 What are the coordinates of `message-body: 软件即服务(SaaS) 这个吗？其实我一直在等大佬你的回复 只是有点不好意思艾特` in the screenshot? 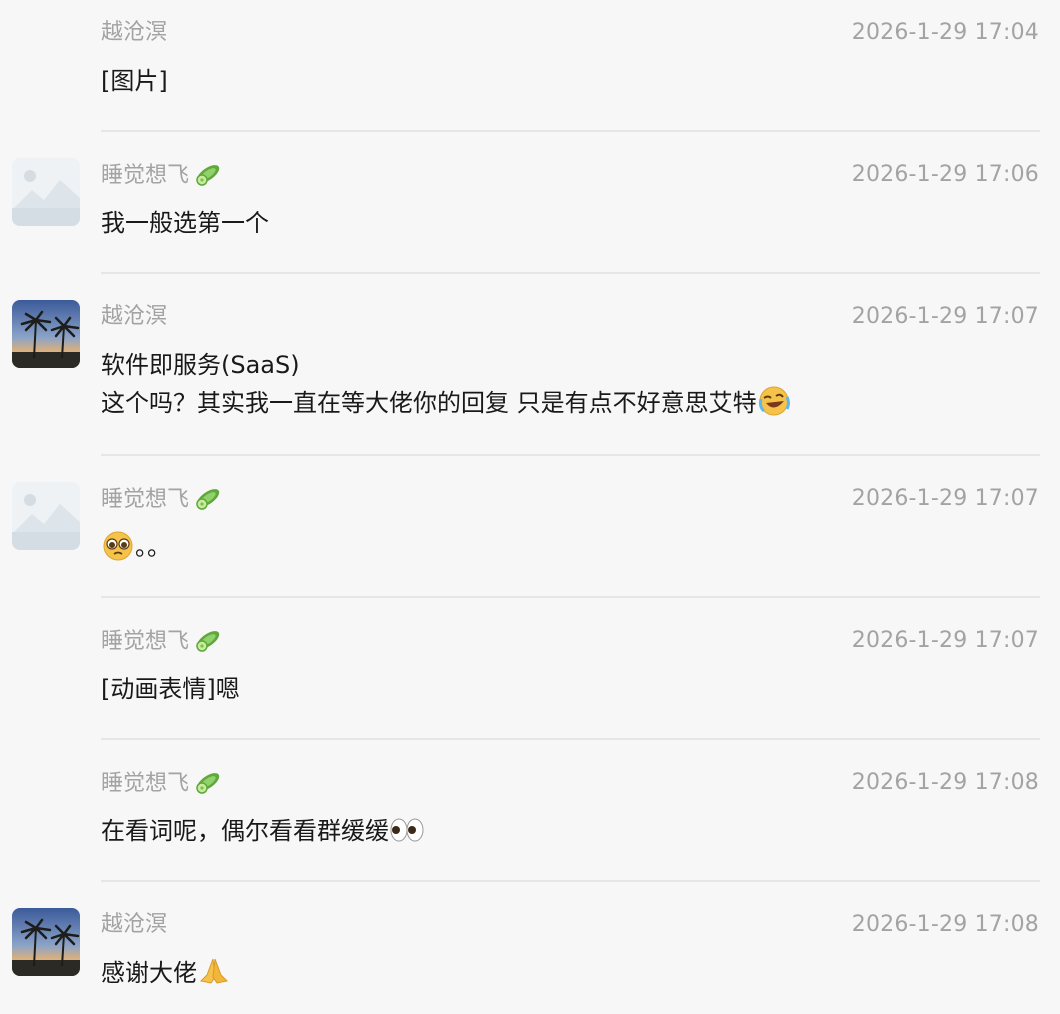 It's located at (446, 387).